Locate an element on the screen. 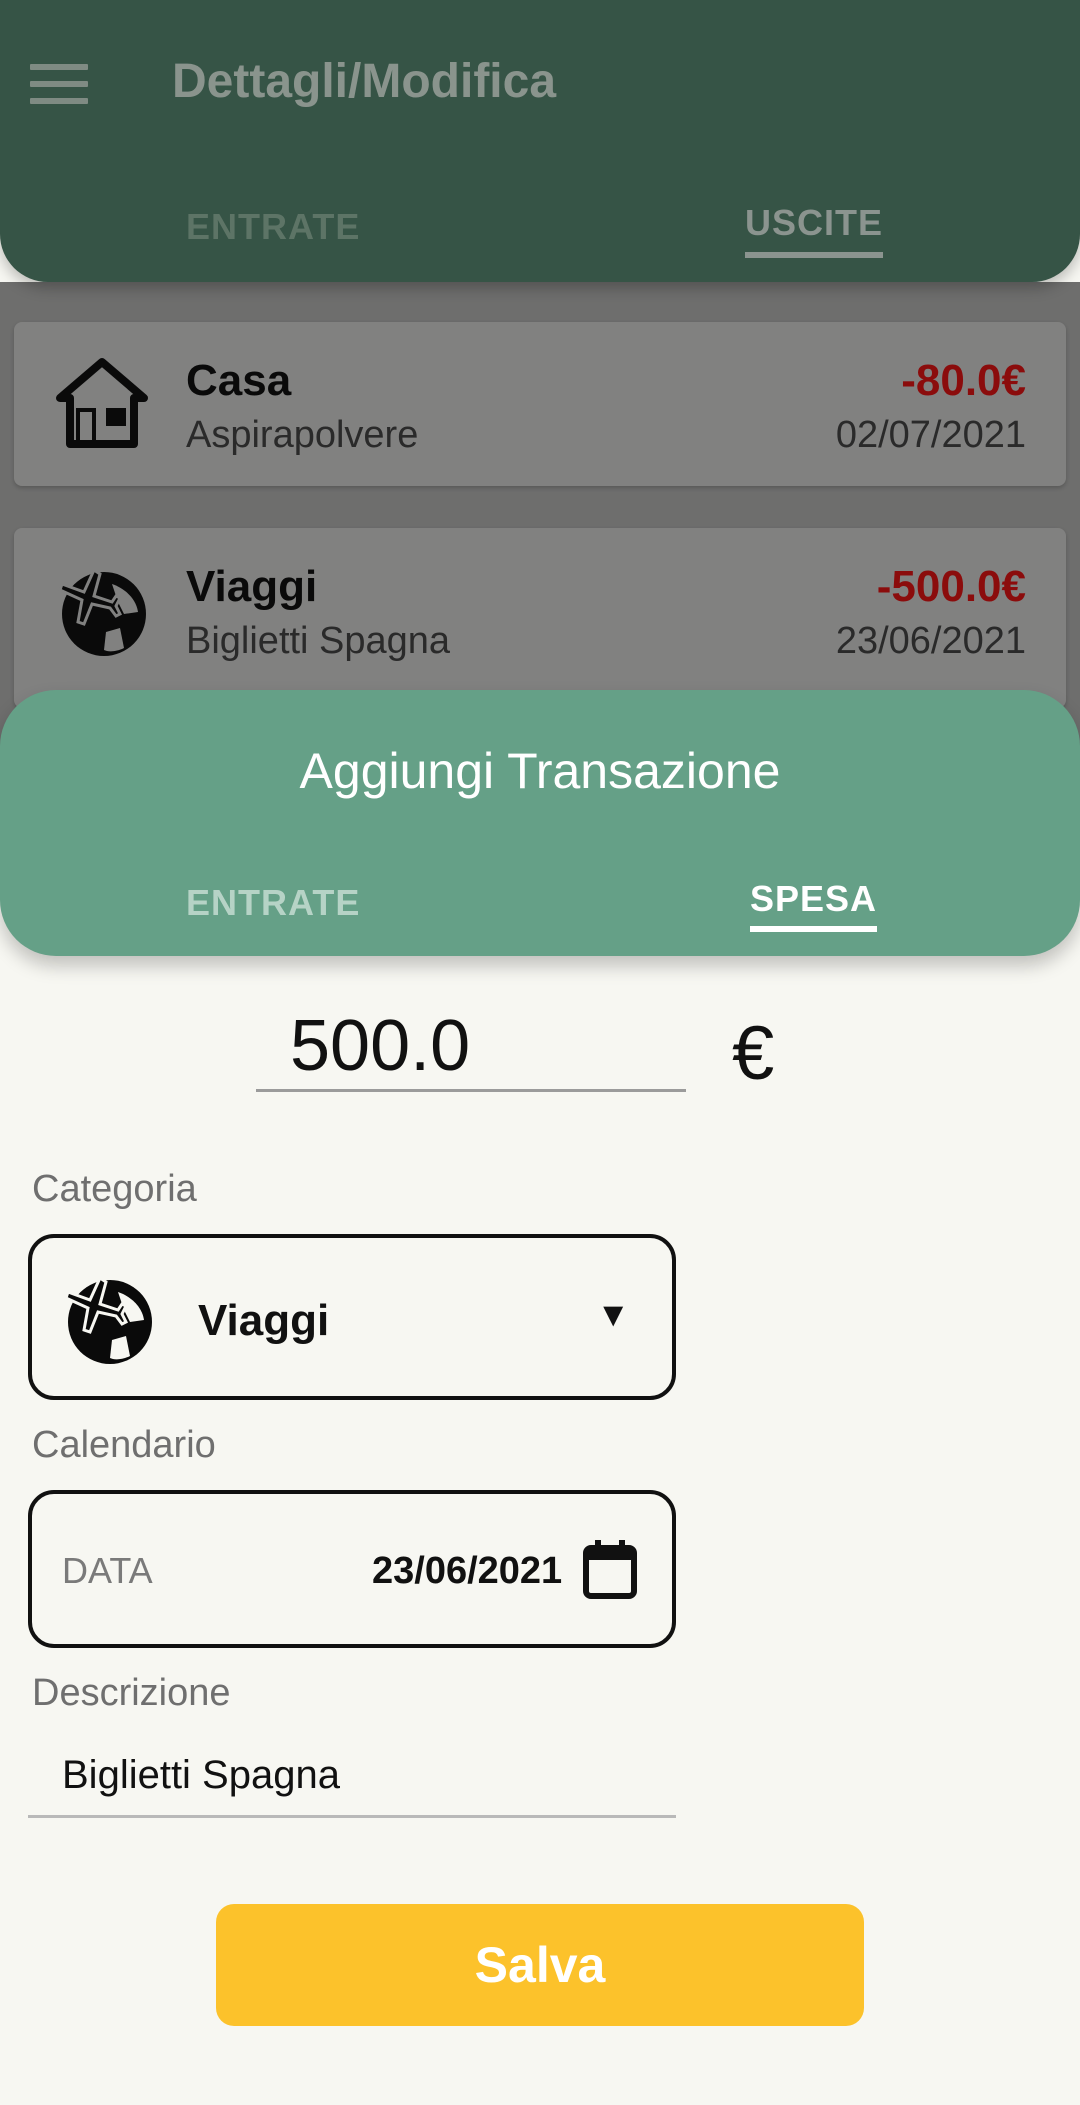 The width and height of the screenshot is (1080, 2105). transaction-category: Casa is located at coordinates (239, 380).